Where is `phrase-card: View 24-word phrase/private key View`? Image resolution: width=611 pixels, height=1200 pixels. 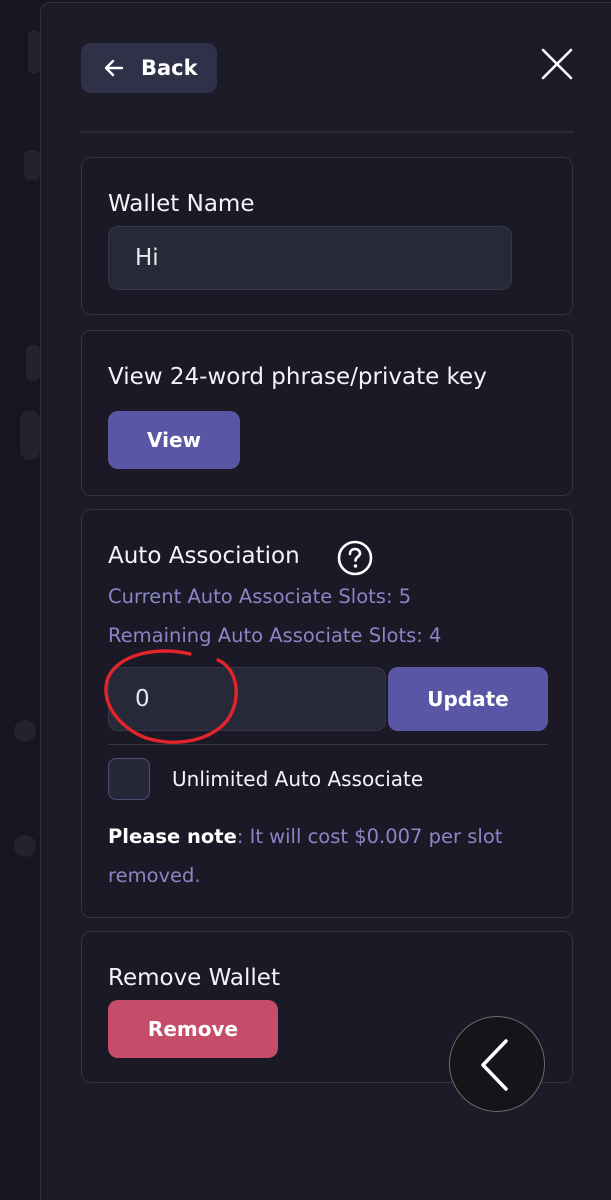 phrase-card: View 24-word phrase/private key View is located at coordinates (327, 413).